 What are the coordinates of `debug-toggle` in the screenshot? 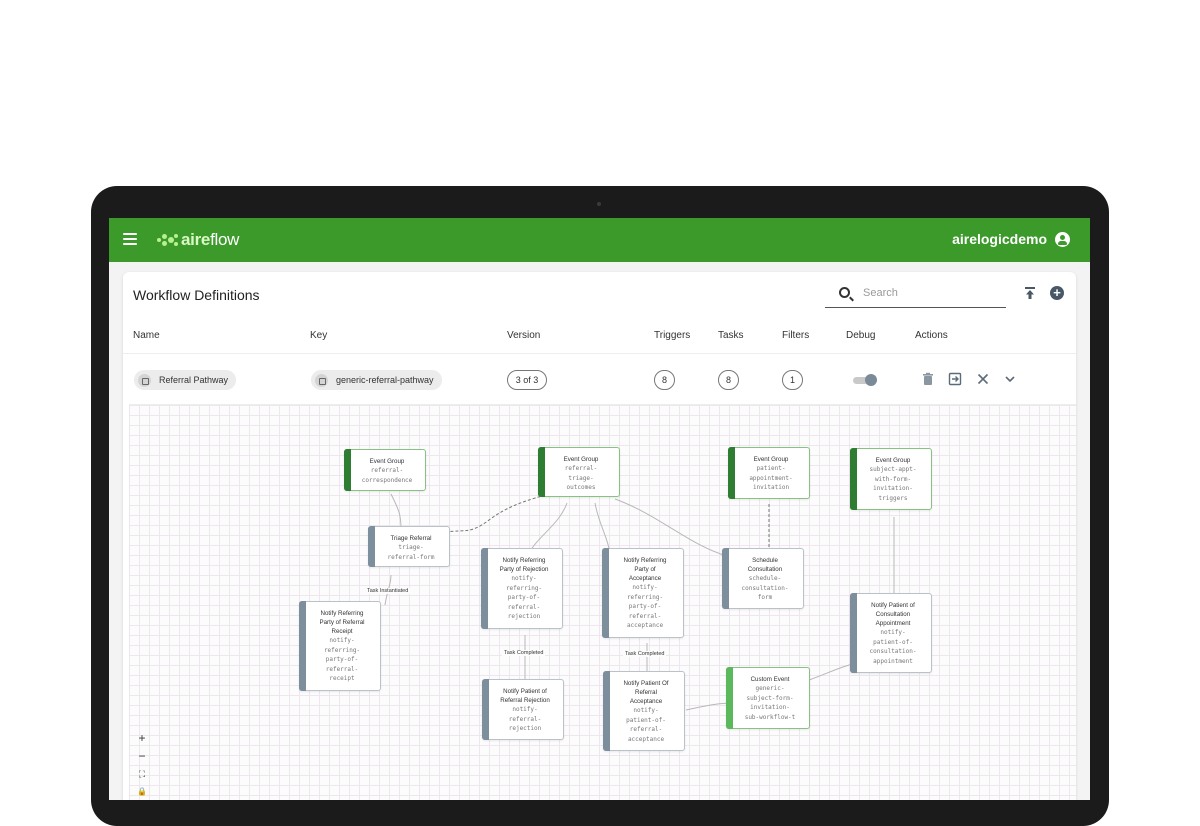 It's located at (866, 380).